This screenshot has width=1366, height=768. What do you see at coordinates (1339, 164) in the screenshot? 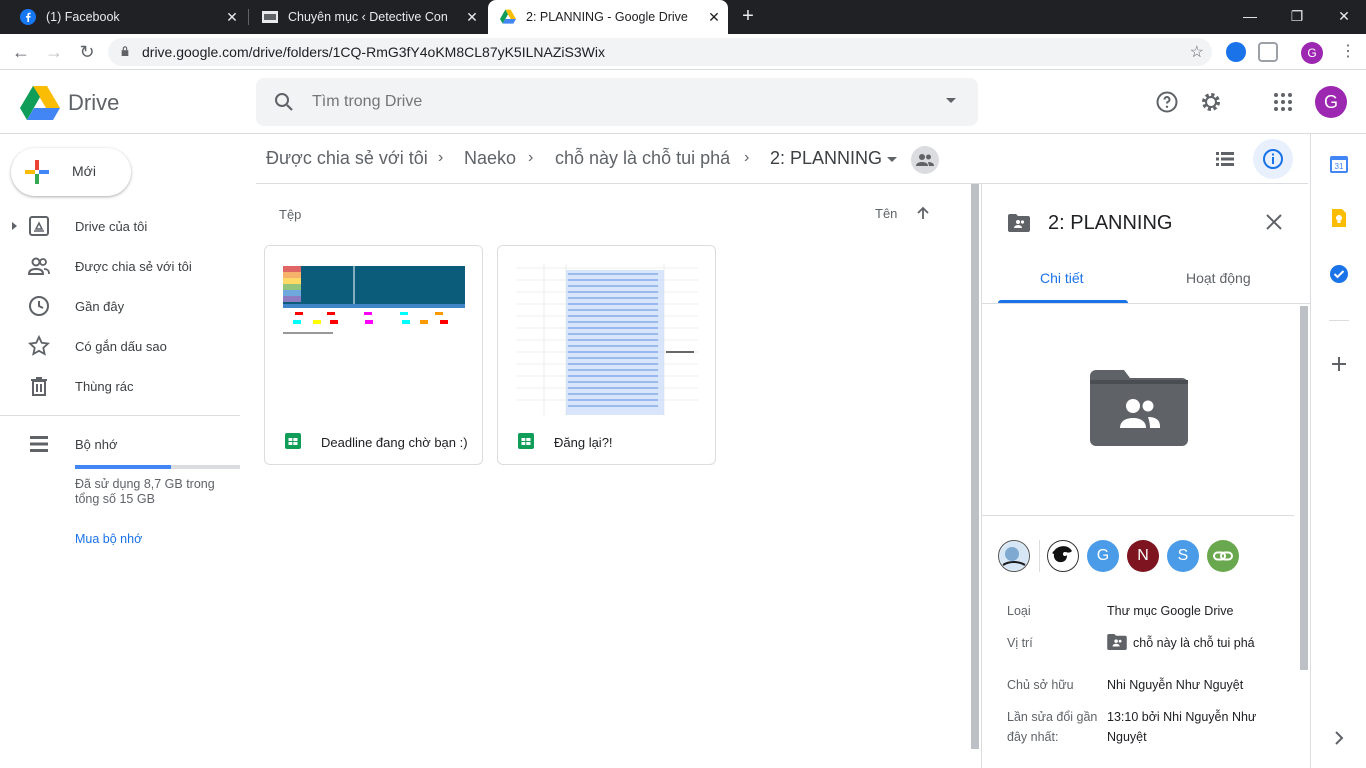
I see `calendar-icon: 31` at bounding box center [1339, 164].